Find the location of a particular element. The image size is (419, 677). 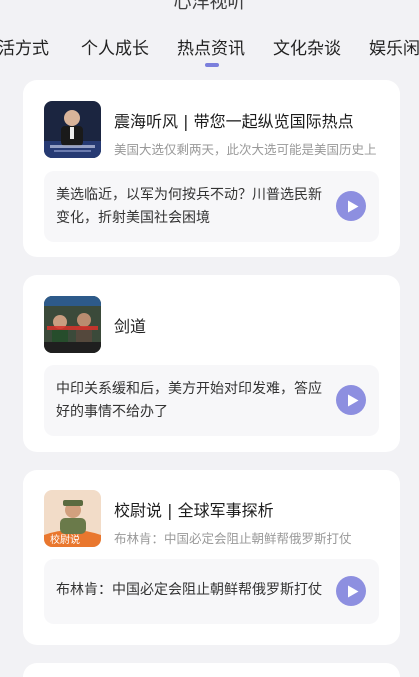

episode-item: 布林肯：中国必定会阻止朝鲜帮俄罗斯打仗 is located at coordinates (211, 591).